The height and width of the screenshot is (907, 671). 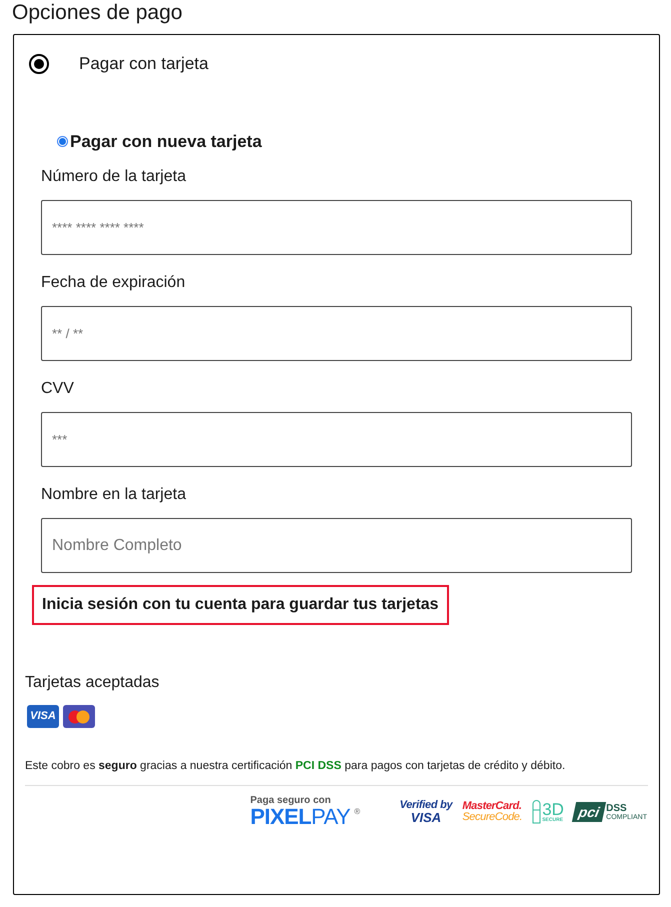 What do you see at coordinates (336, 333) in the screenshot?
I see `input-field: ** / **` at bounding box center [336, 333].